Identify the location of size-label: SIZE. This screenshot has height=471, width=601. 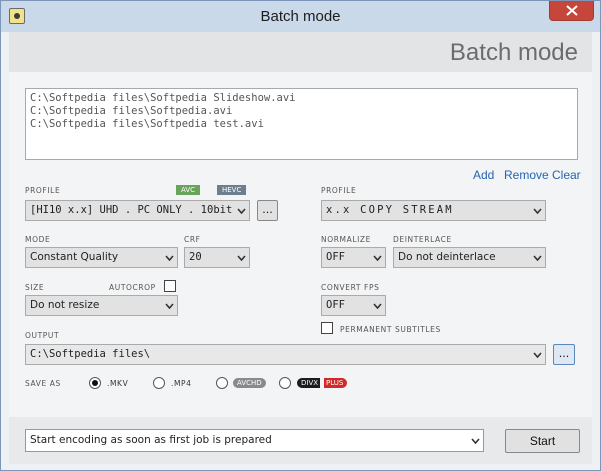
(35, 287).